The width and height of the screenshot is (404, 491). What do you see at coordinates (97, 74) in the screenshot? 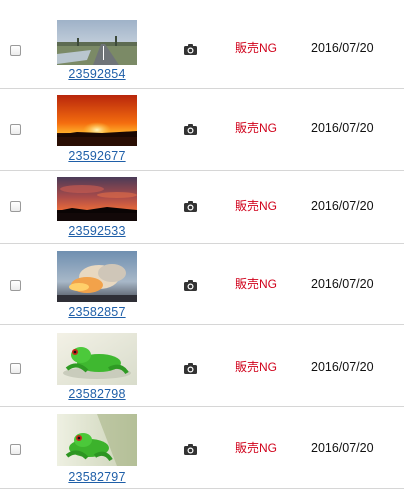
I see `image-id-link: 23592854` at bounding box center [97, 74].